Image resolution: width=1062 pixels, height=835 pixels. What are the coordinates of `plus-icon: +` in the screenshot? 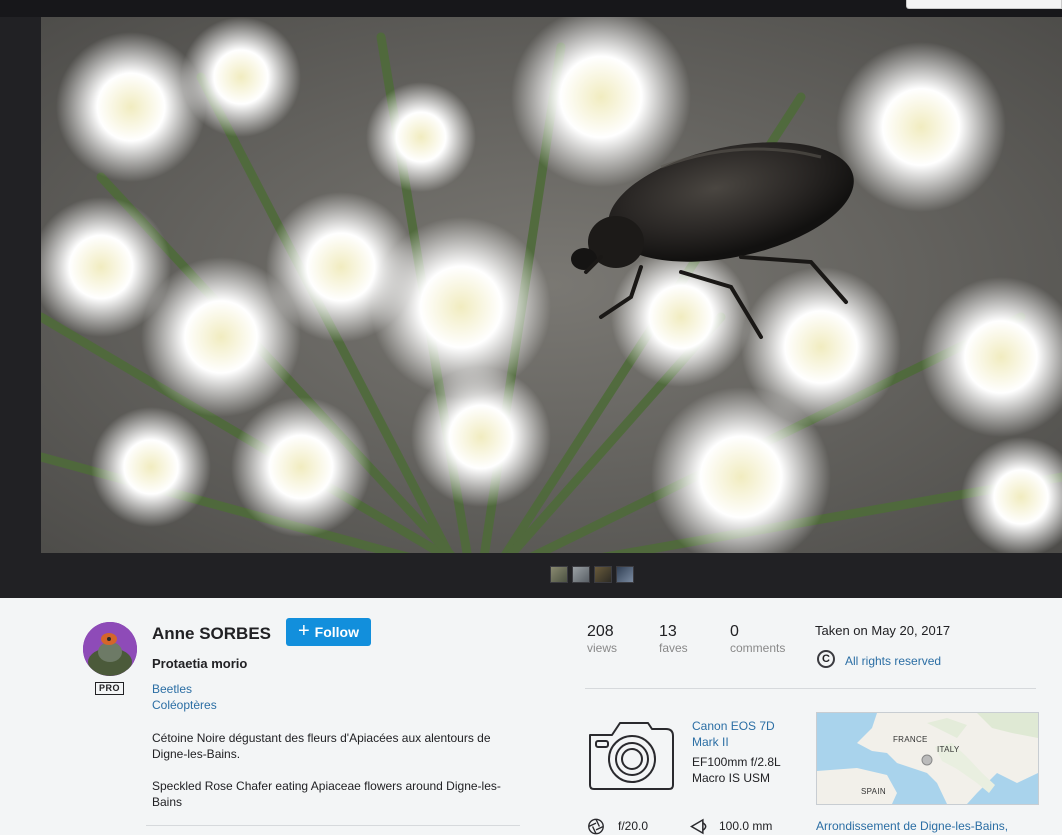 It's located at (303, 631).